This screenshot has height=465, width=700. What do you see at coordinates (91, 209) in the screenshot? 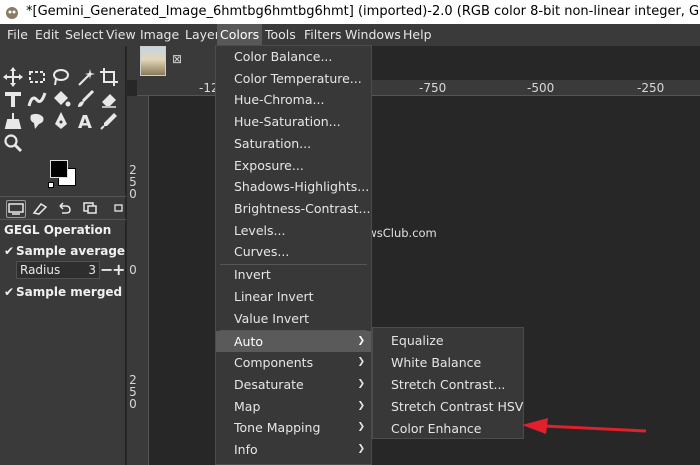
I see `images-icon` at bounding box center [91, 209].